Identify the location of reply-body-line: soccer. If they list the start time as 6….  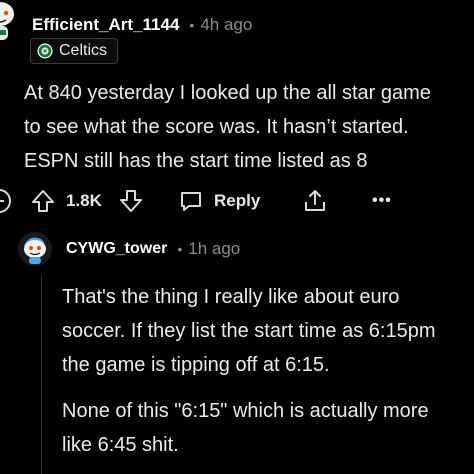
(249, 331).